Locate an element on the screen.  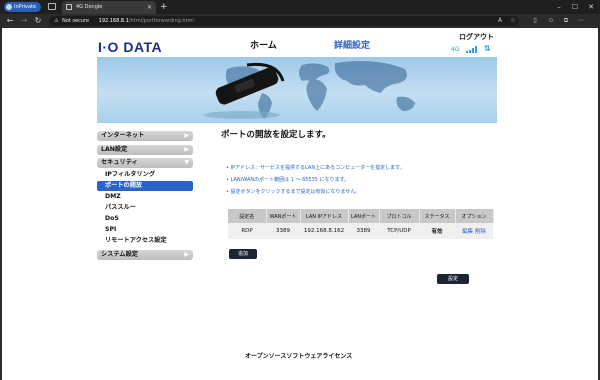
cell-options: 編集 削除 is located at coordinates (474, 231).